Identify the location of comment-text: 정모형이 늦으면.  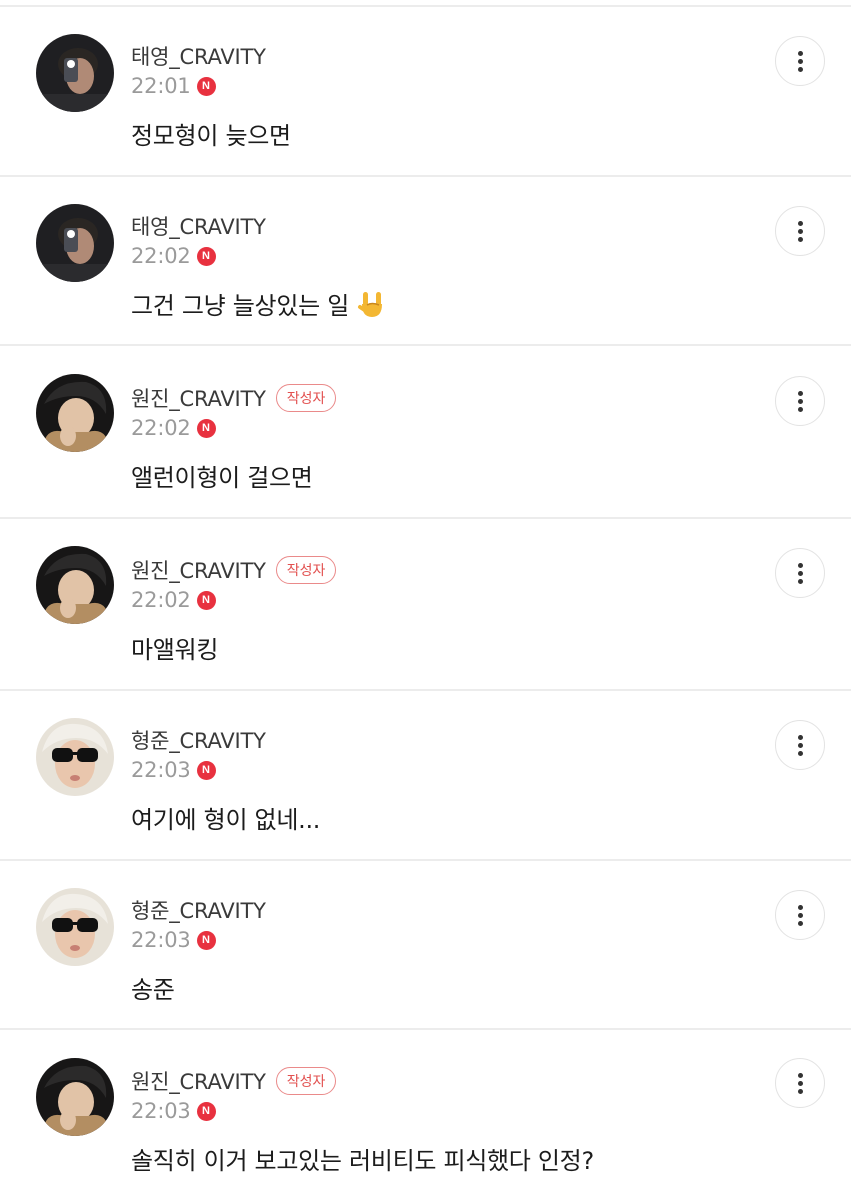
(211, 136).